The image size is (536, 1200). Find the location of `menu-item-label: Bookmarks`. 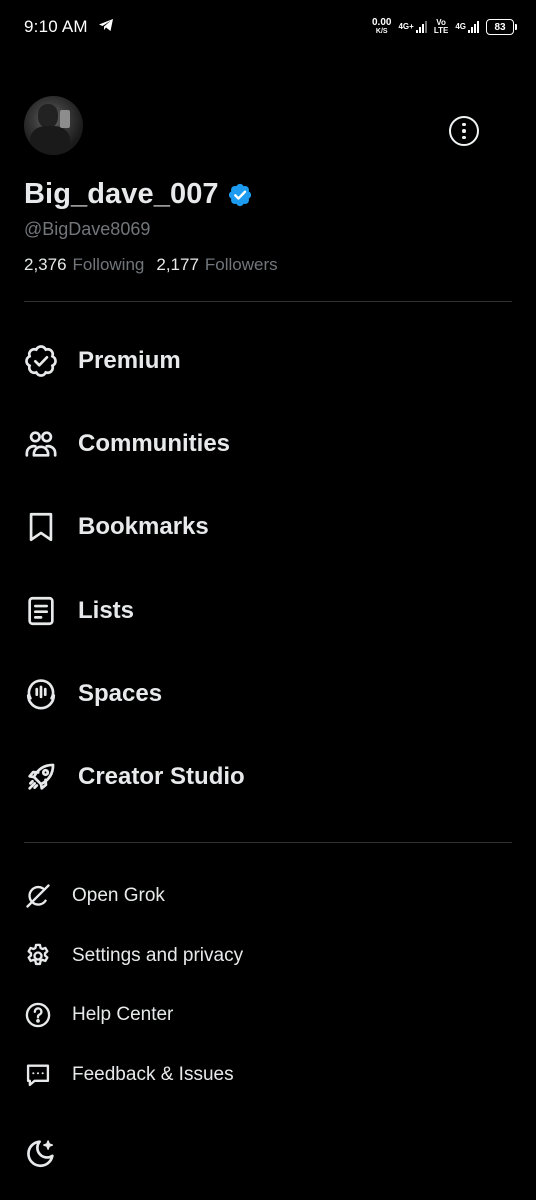

menu-item-label: Bookmarks is located at coordinates (143, 526).